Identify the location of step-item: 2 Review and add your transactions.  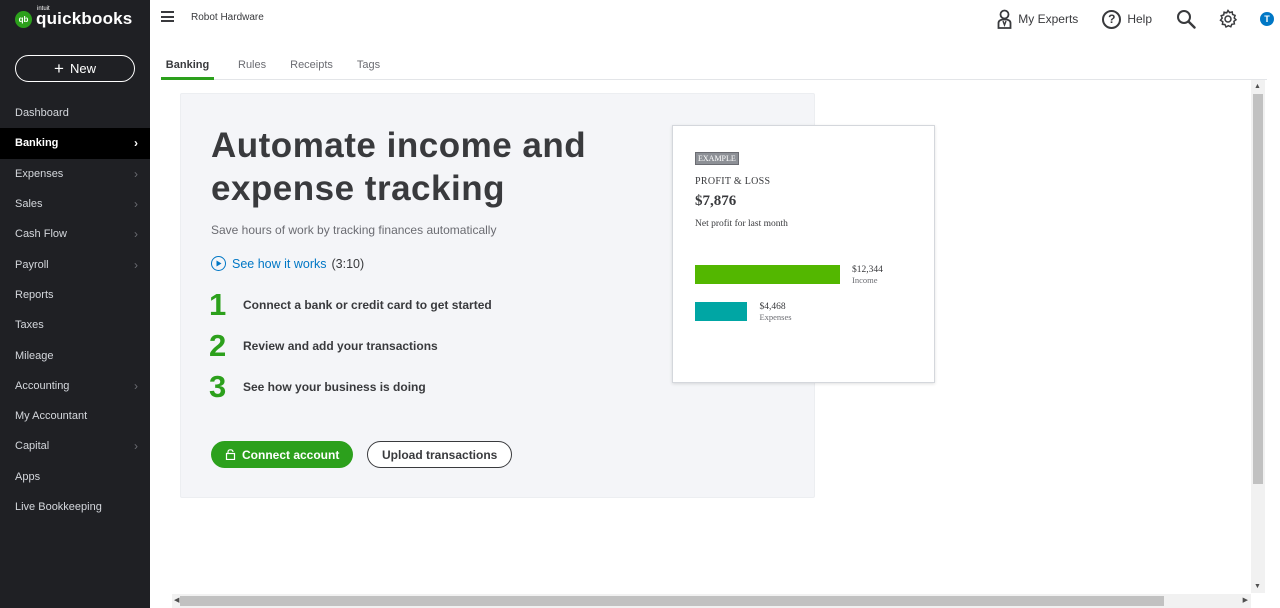
(350, 345).